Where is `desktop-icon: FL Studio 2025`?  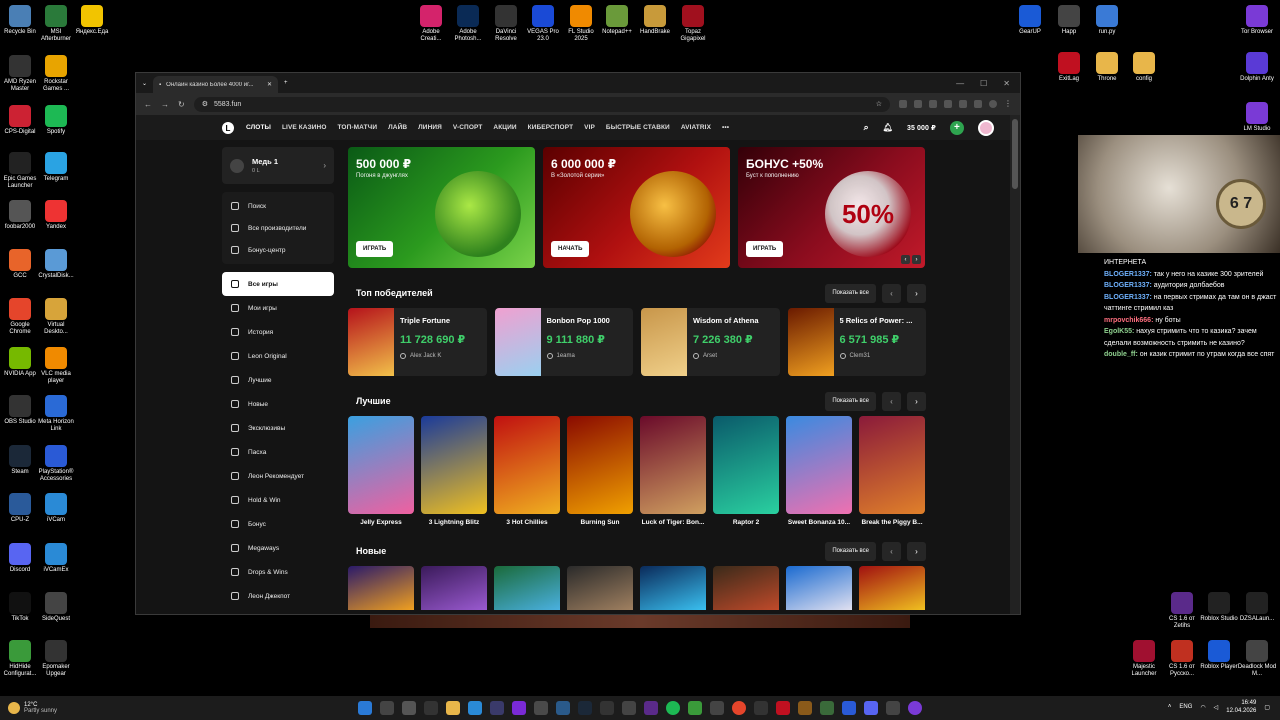
desktop-icon: FL Studio 2025 is located at coordinates (581, 24).